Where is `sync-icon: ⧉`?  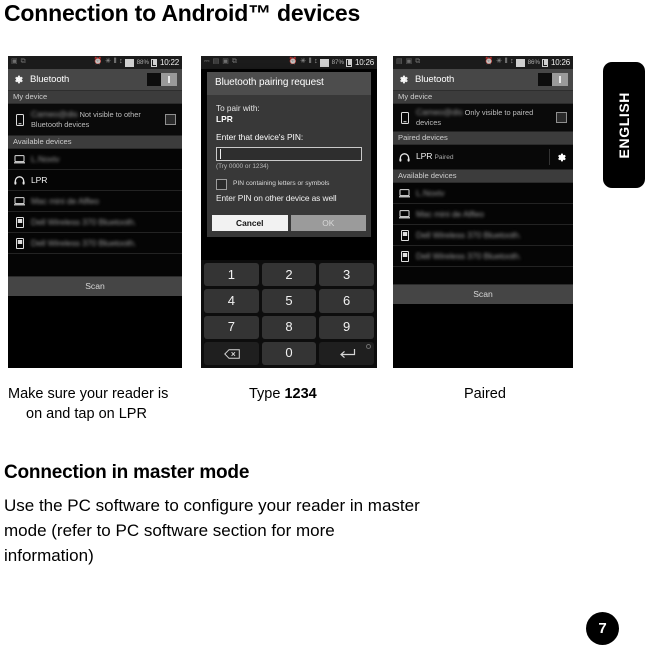
sync-icon: ⧉ is located at coordinates (234, 62).